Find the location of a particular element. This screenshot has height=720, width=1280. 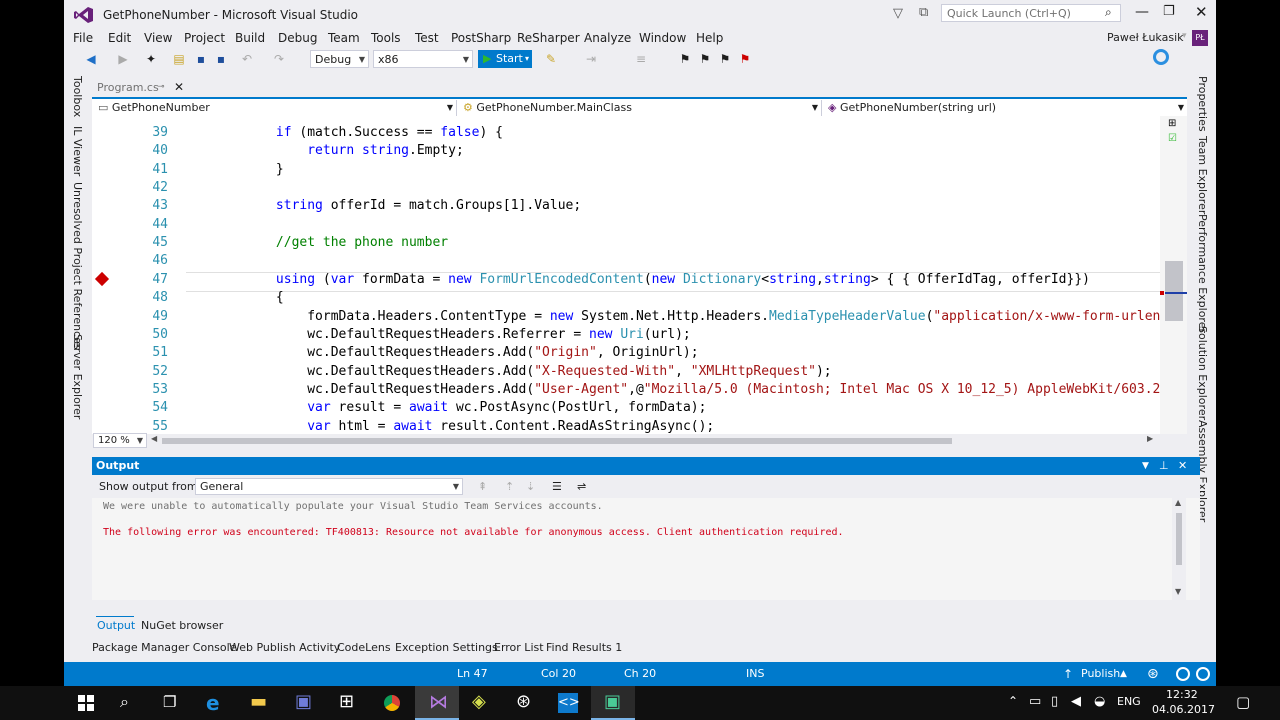

restore-button: ❐ is located at coordinates (1169, 11).